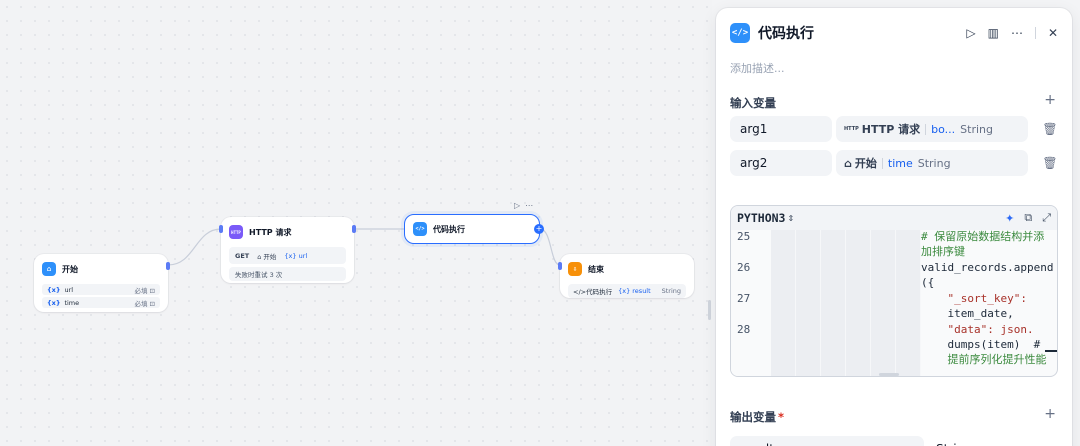 The width and height of the screenshot is (1080, 446). Describe the element at coordinates (976, 441) in the screenshot. I see `output-type-select: String` at that location.